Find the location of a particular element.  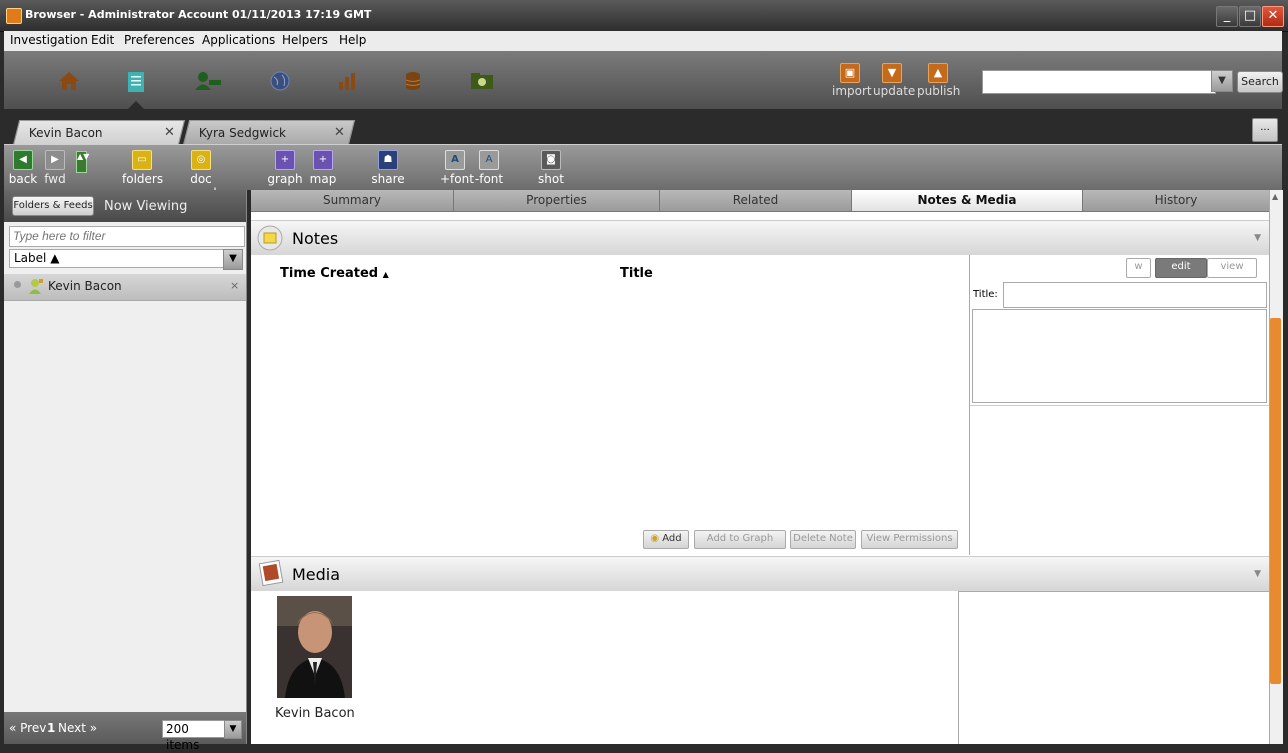

folders-button: ▭ folders is located at coordinates (143, 167).